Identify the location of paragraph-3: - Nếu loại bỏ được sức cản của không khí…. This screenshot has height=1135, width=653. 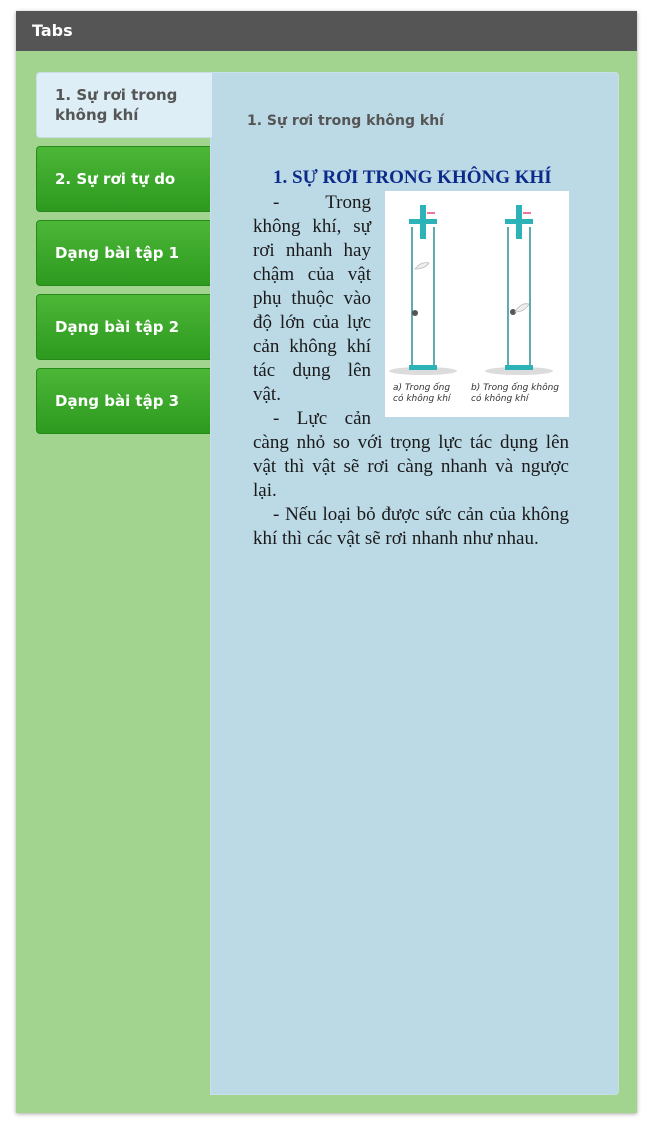
(411, 526).